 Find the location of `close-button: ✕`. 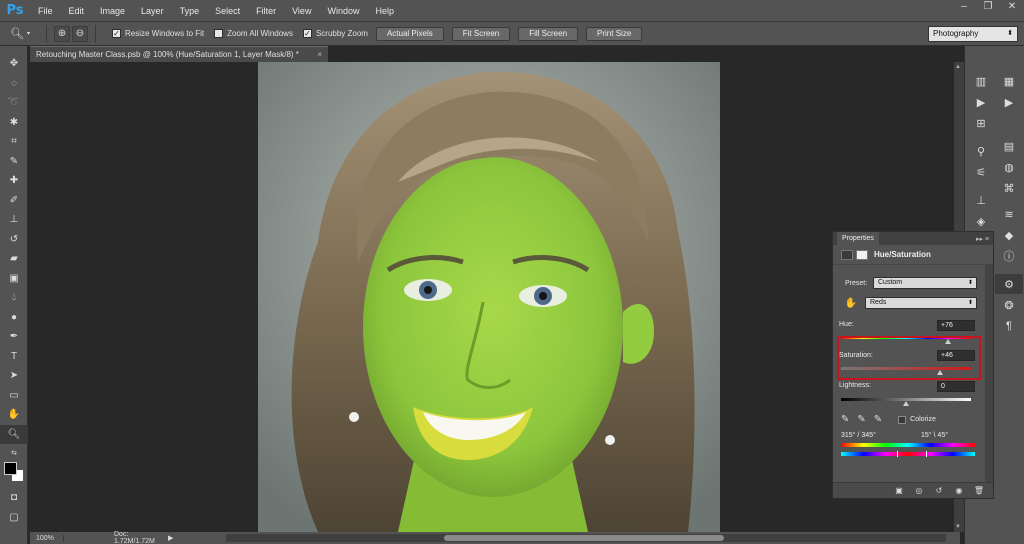

close-button: ✕ is located at coordinates (1012, 7).